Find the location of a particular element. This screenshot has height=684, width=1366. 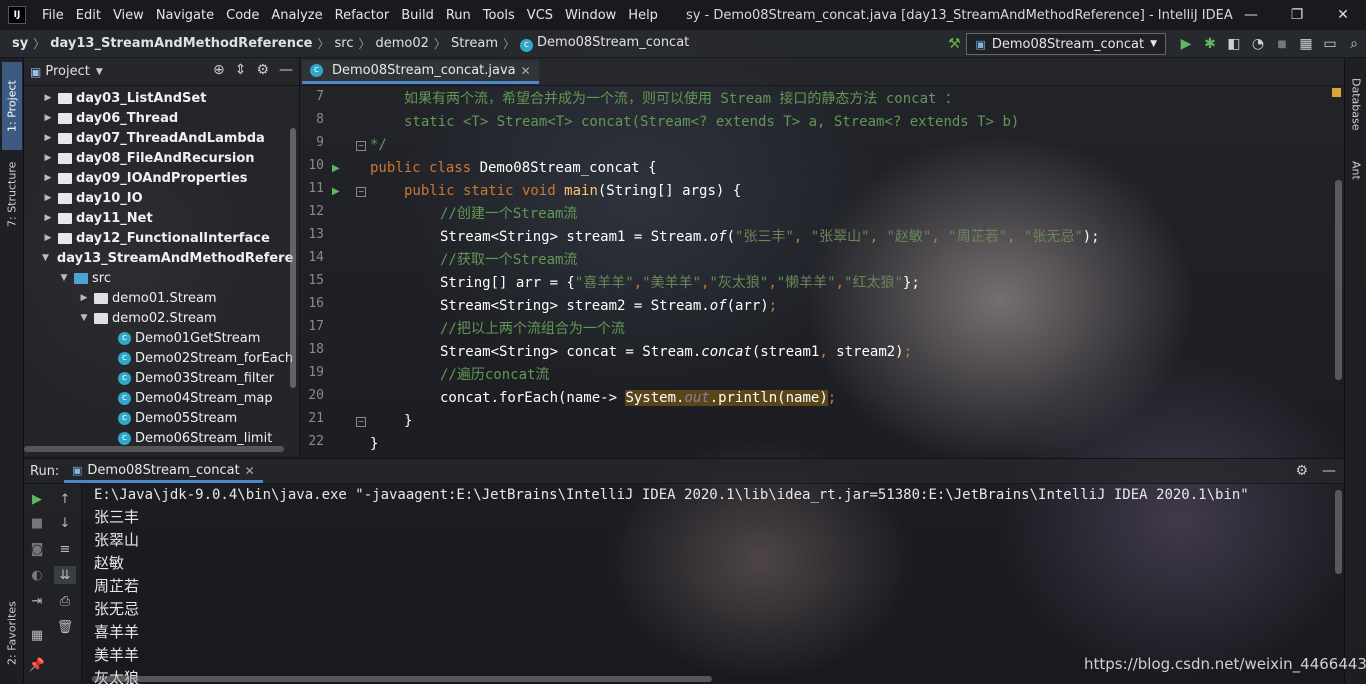

console-output-line: 喜羊羊 is located at coordinates (117, 632).